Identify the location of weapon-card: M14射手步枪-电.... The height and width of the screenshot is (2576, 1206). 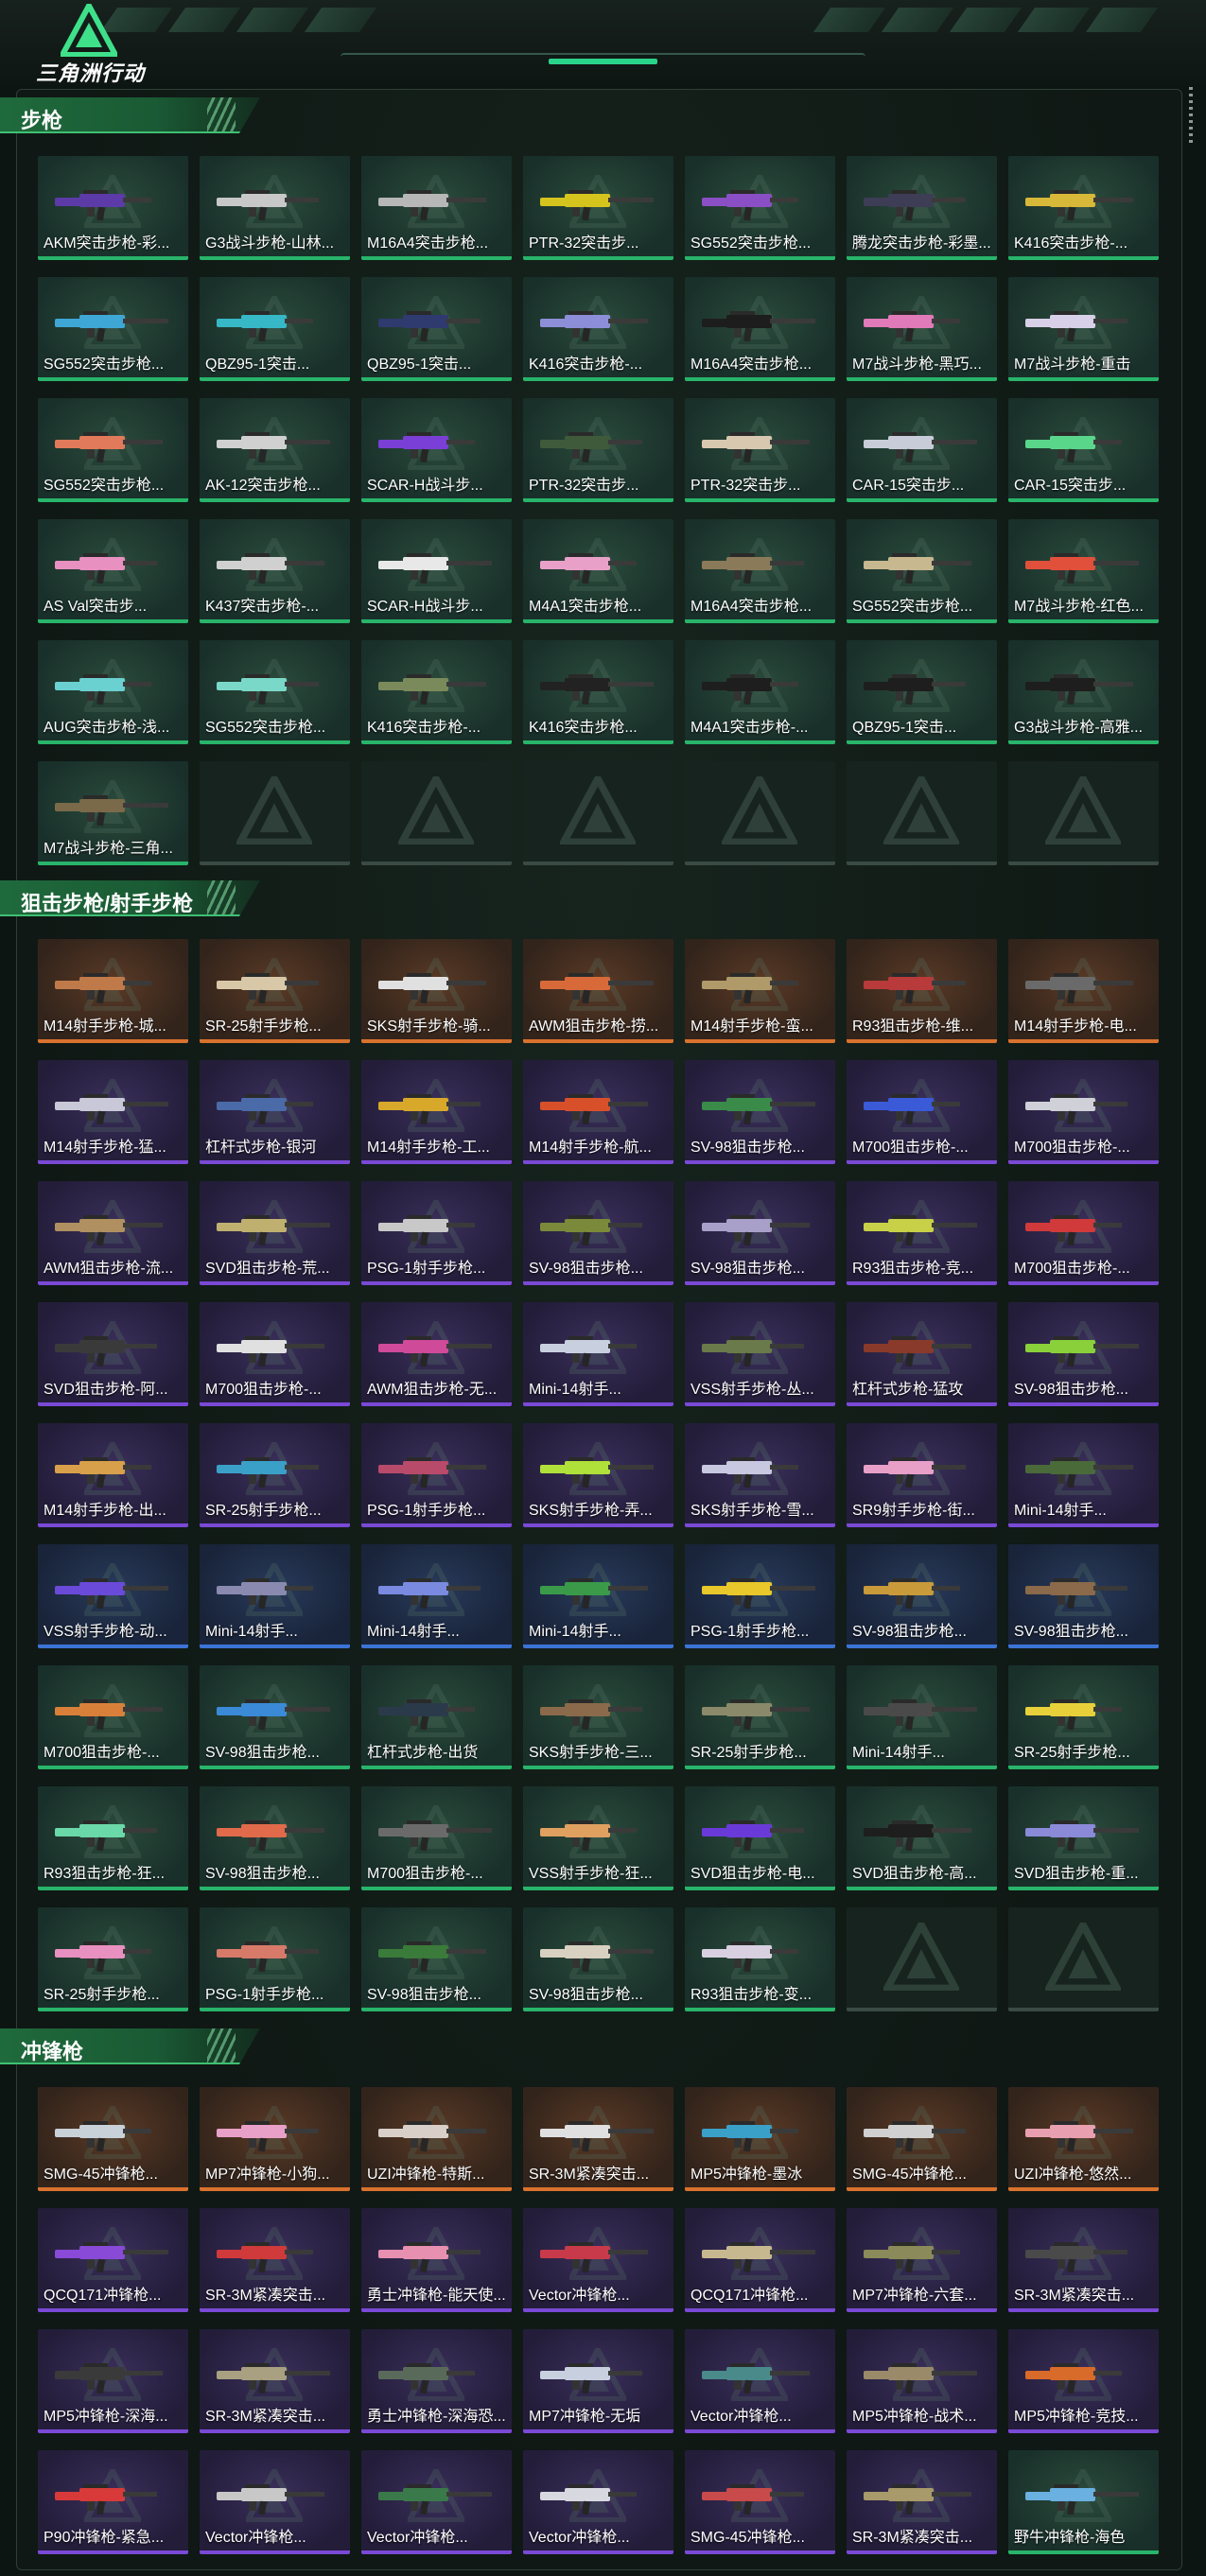
(1083, 991).